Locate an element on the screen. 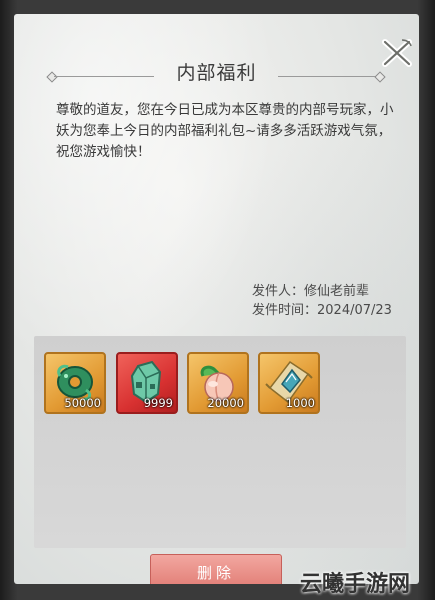  reward-item-4: 1000 is located at coordinates (289, 383).